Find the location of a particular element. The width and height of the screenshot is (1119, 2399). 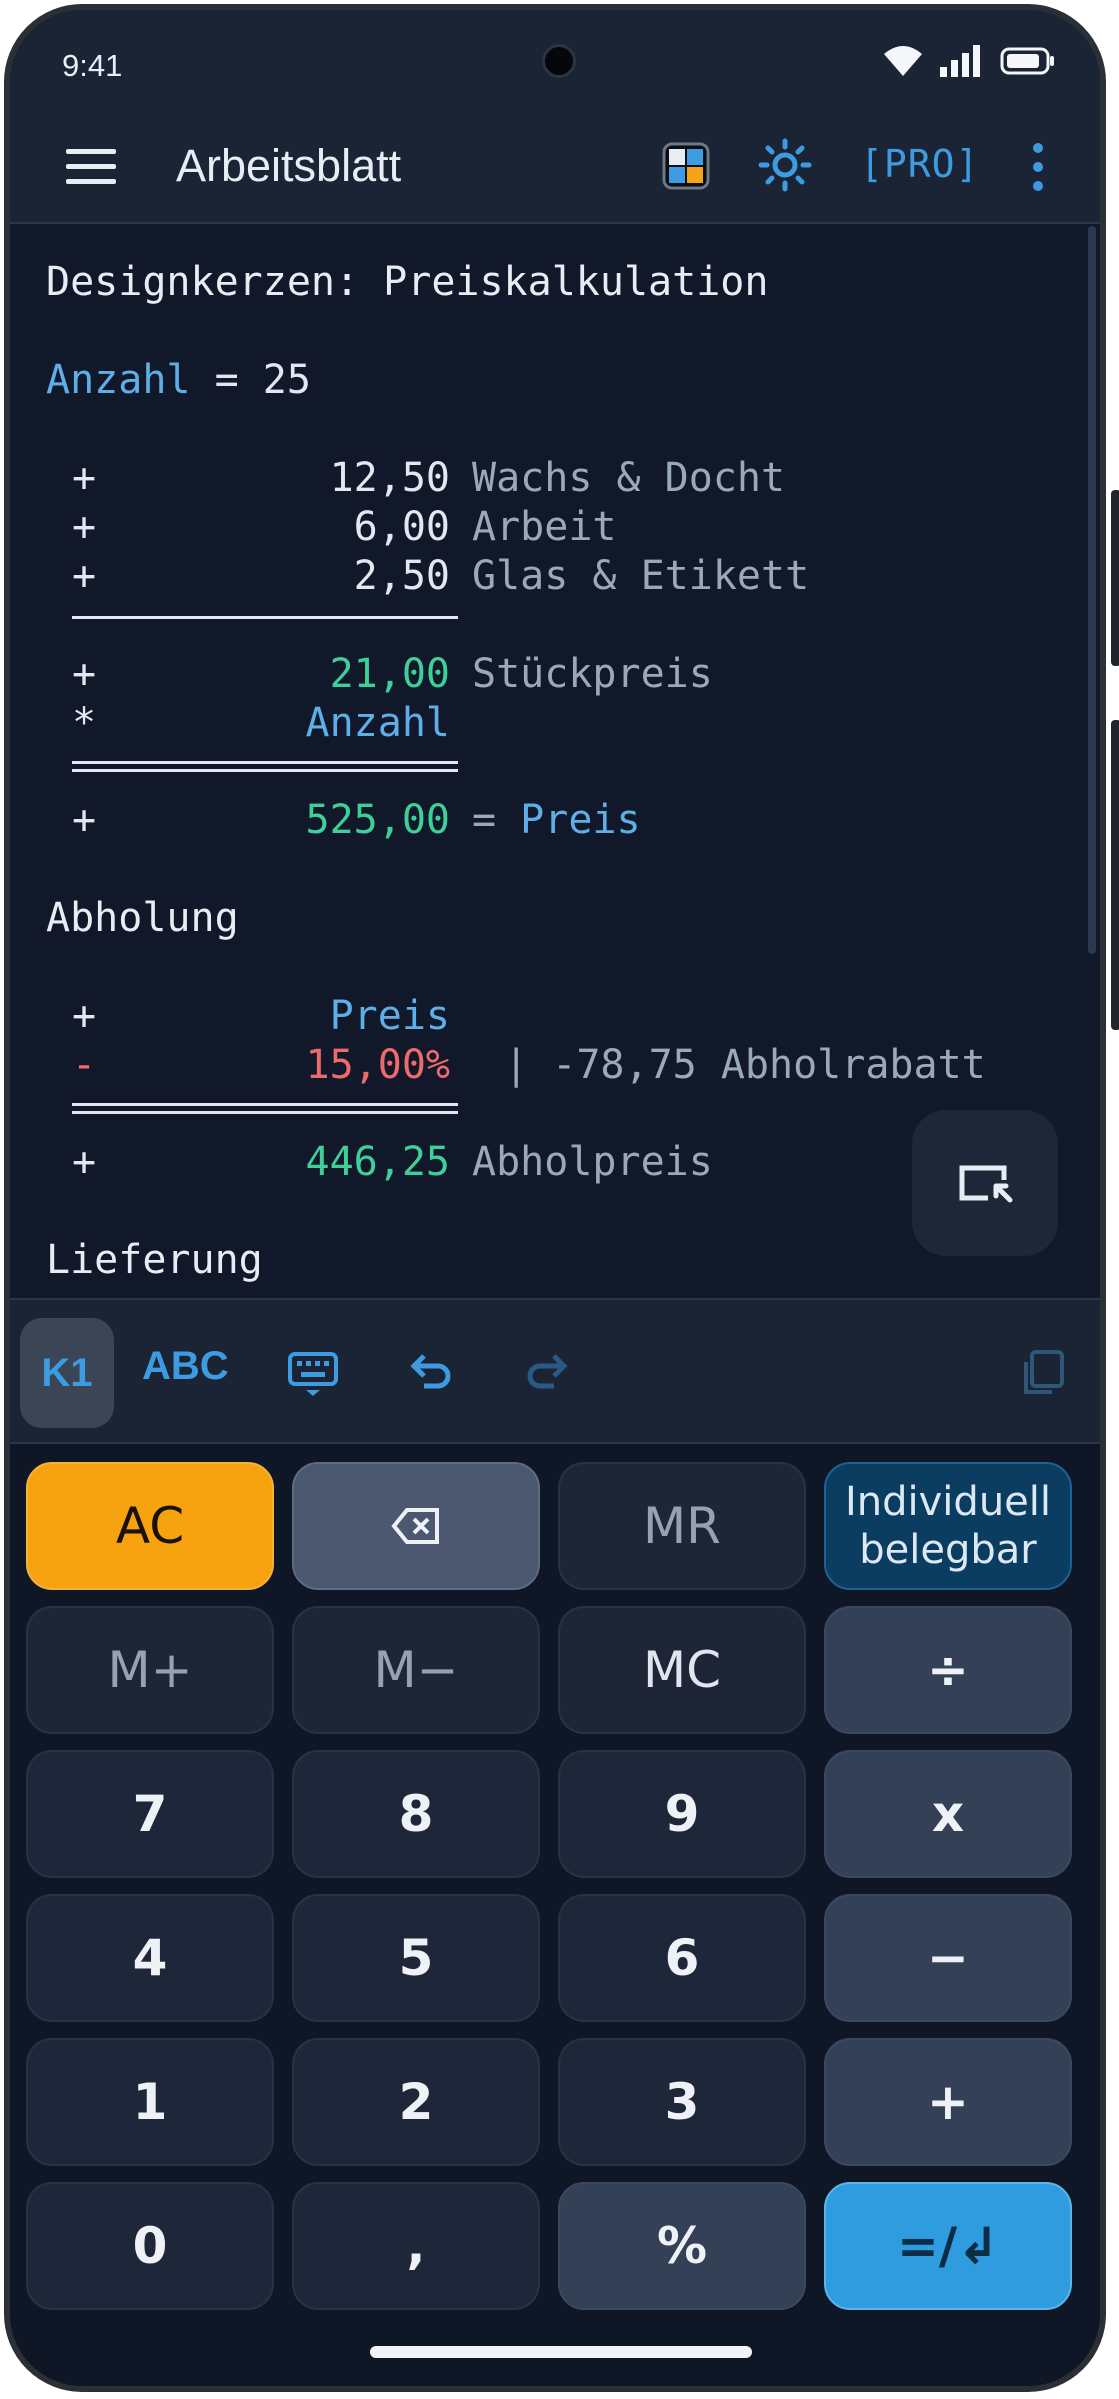

memory-clear-button: MC is located at coordinates (682, 1670).